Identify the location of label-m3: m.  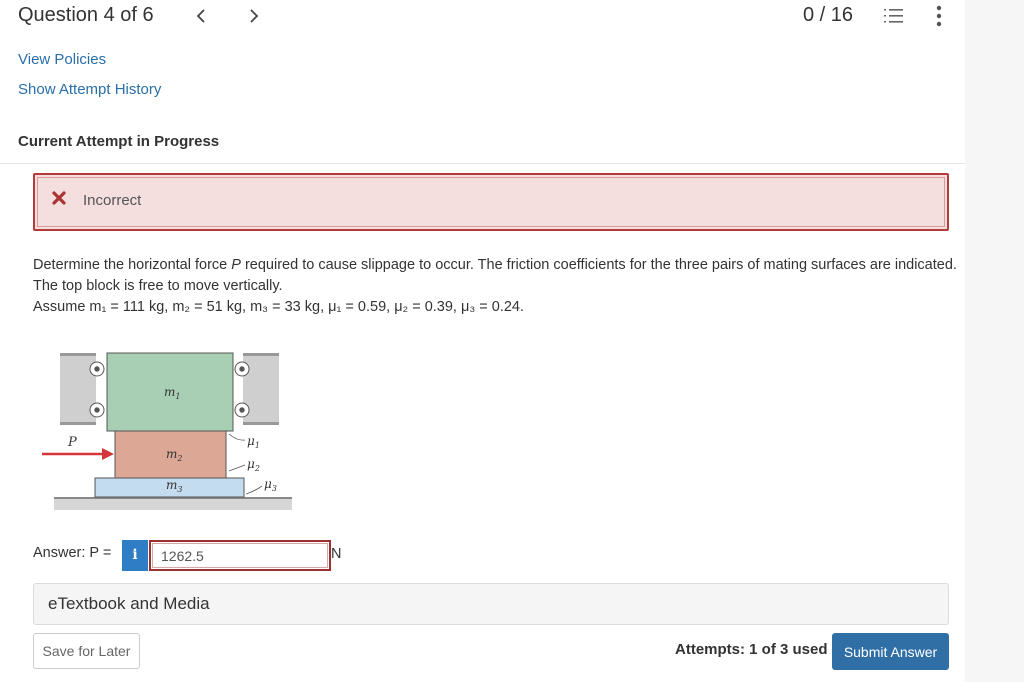
(171, 485).